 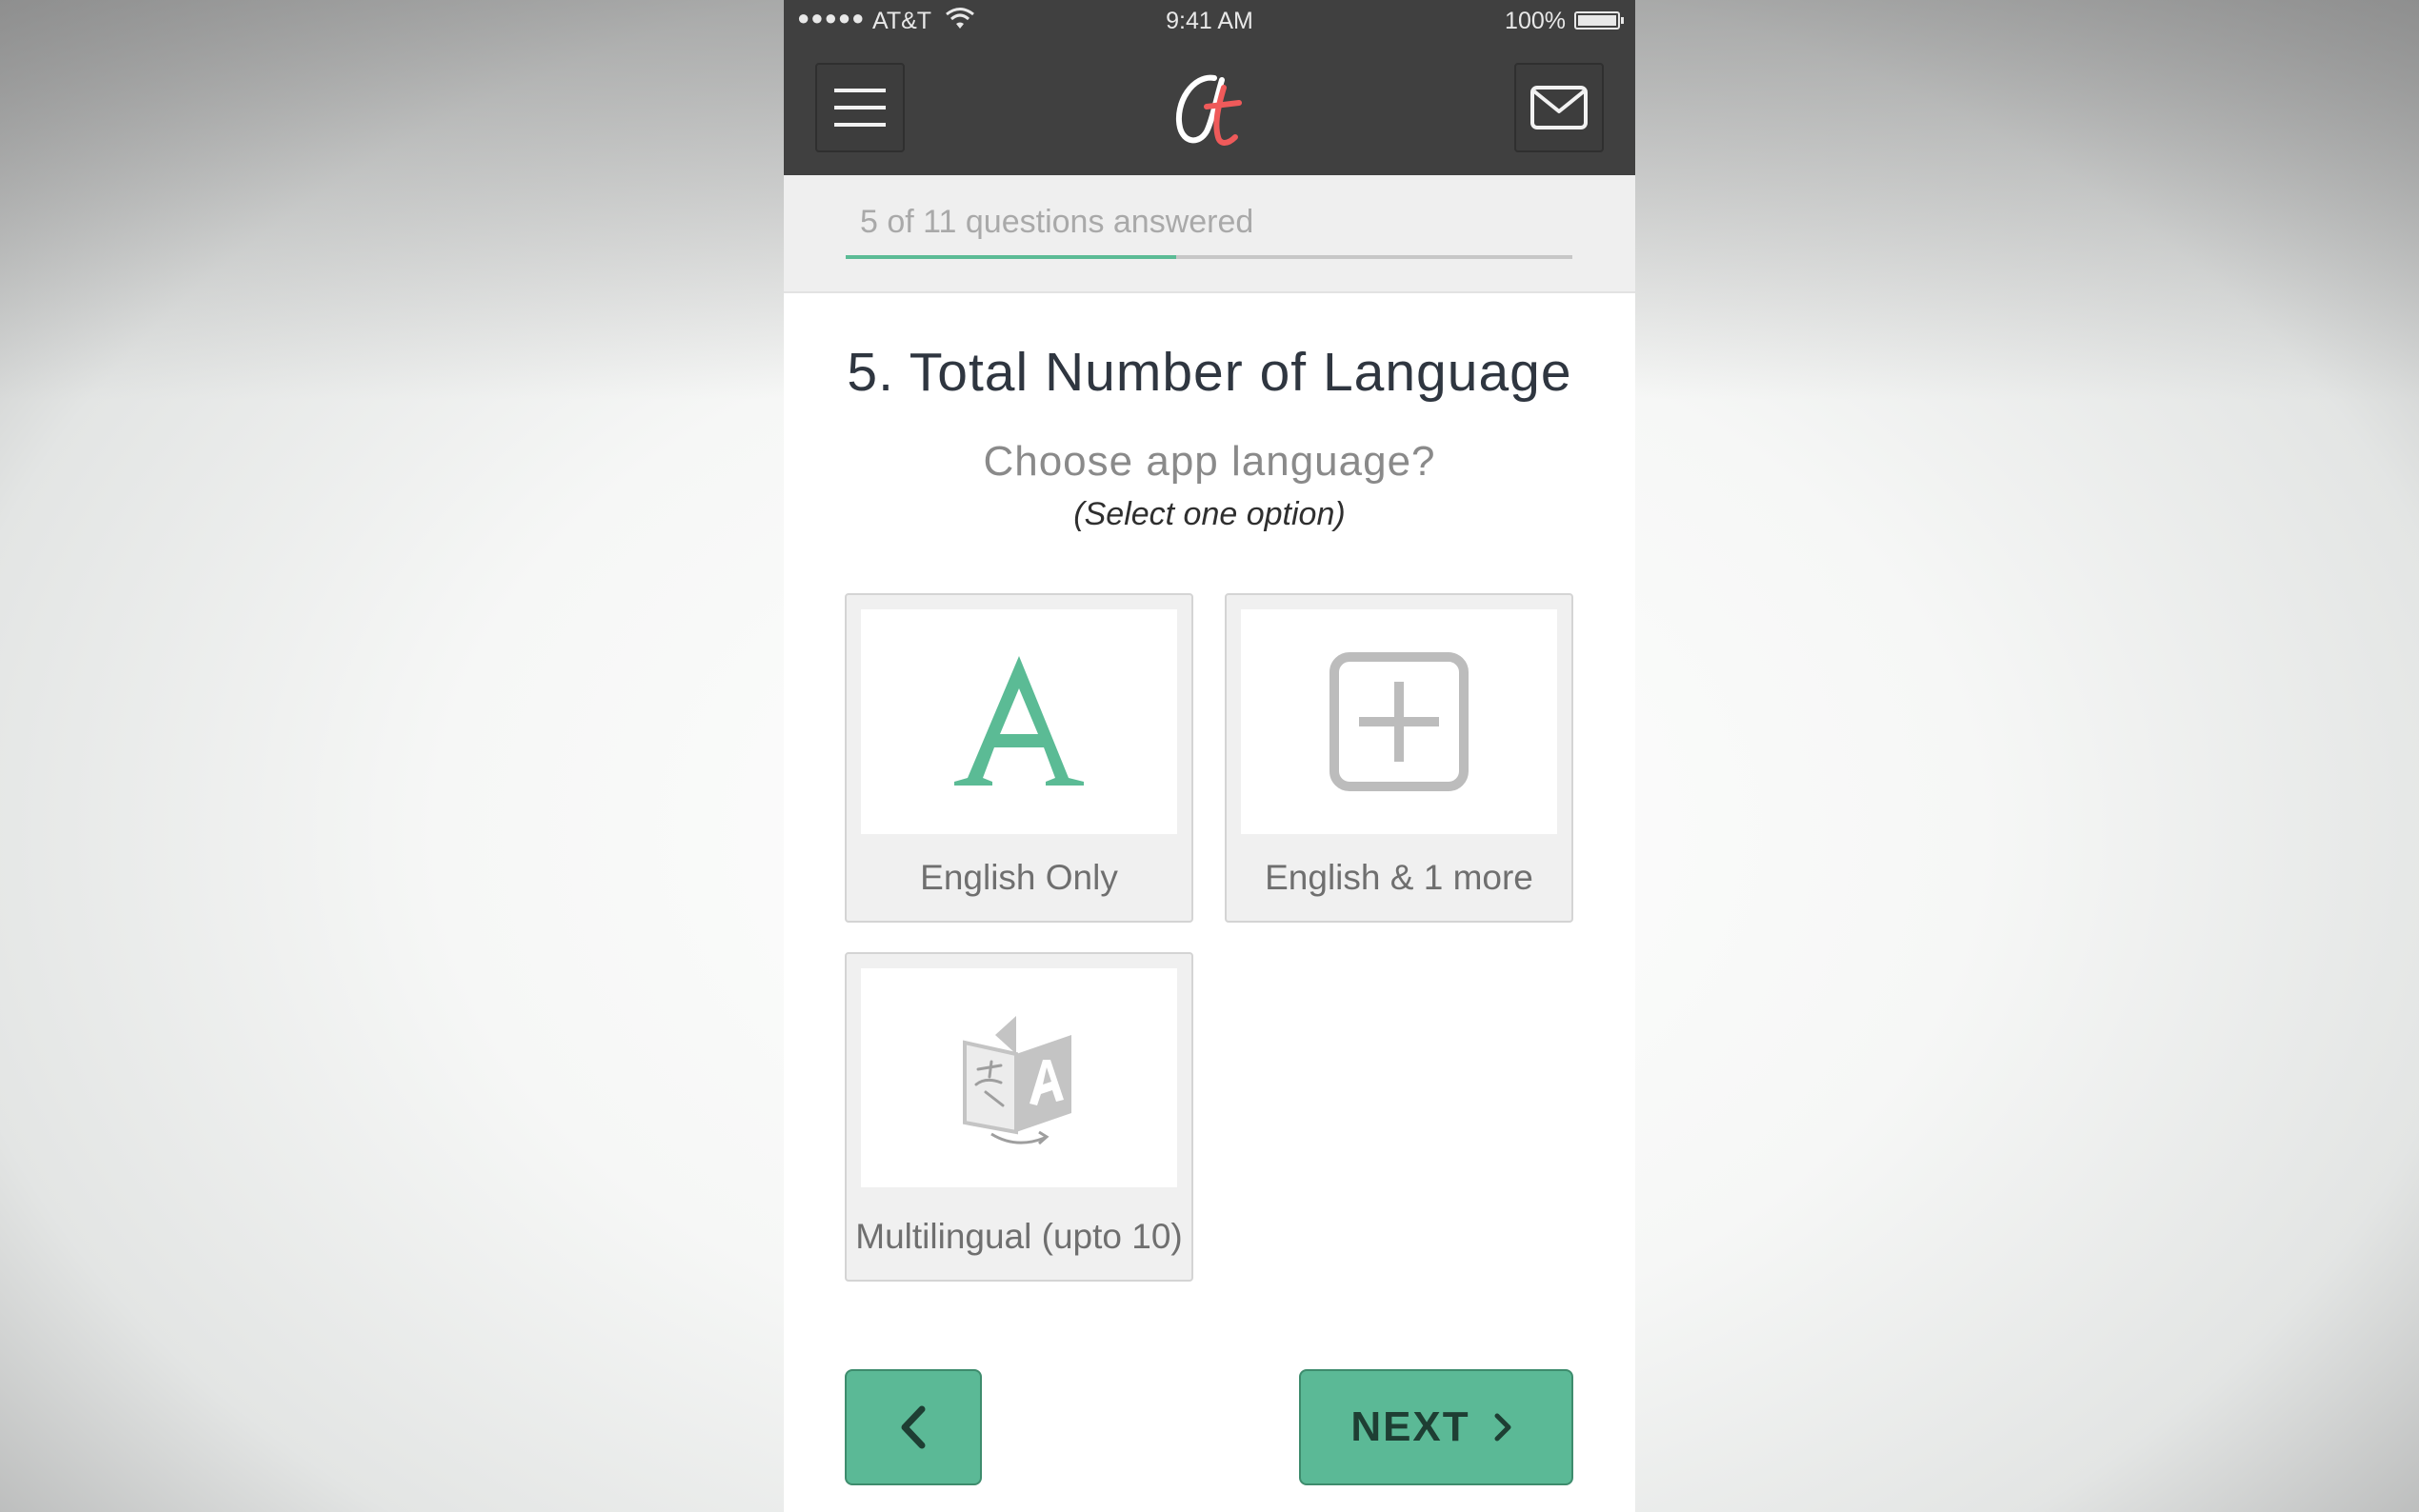 What do you see at coordinates (1019, 1236) in the screenshot?
I see `option-label: Multilingual (upto 10)` at bounding box center [1019, 1236].